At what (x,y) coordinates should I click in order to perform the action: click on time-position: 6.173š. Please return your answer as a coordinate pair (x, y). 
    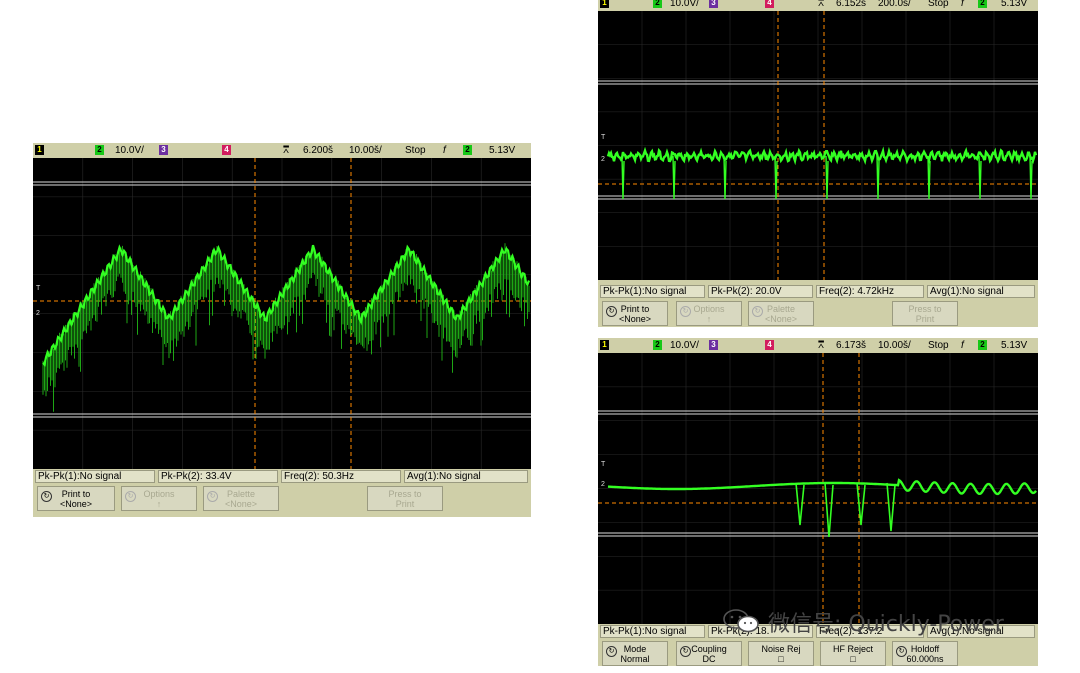
    Looking at the image, I should click on (851, 345).